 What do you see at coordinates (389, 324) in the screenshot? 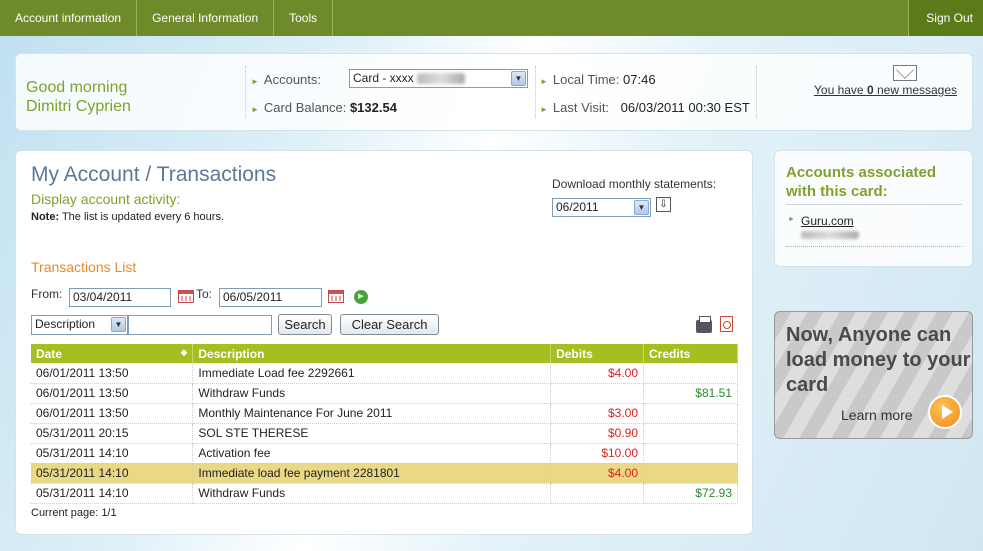
I see `clear-search-button: Clear Search` at bounding box center [389, 324].